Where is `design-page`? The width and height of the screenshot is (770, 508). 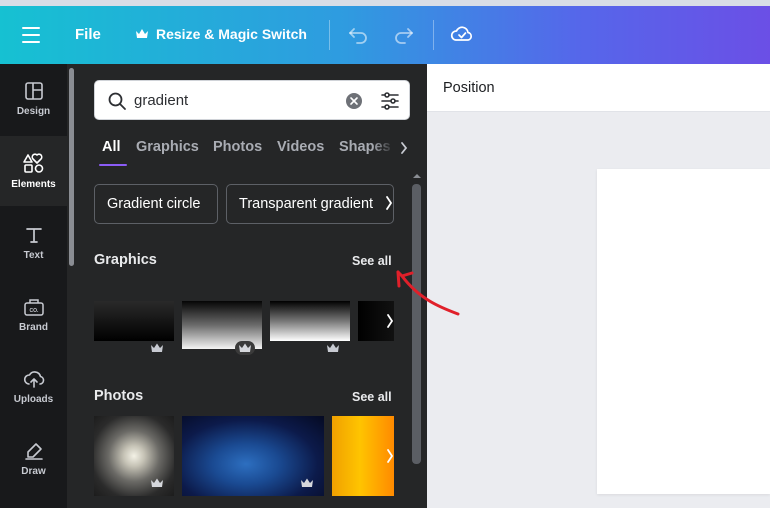
design-page is located at coordinates (683, 331).